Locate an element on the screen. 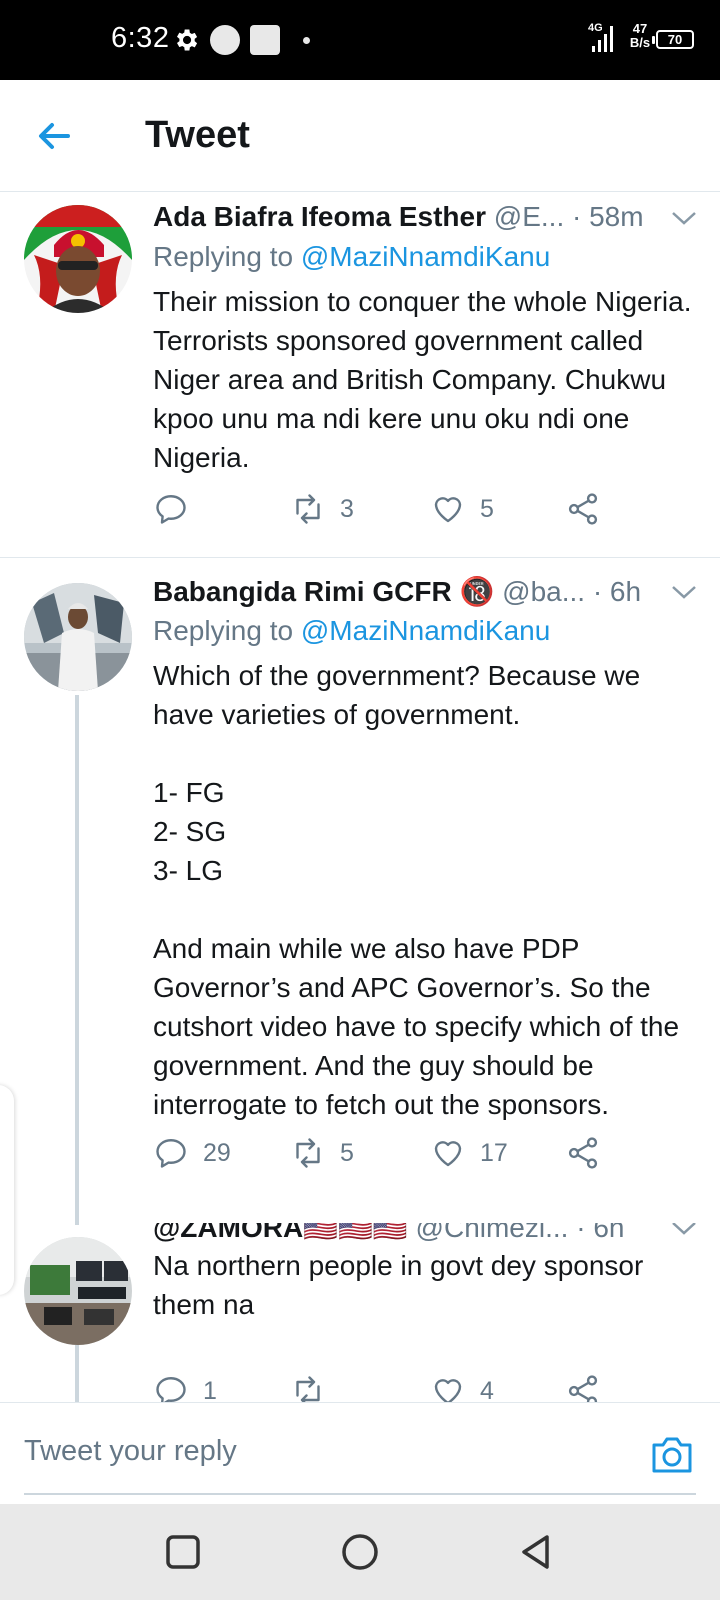 Image resolution: width=720 pixels, height=1600 pixels. retweet-count: 5 is located at coordinates (347, 1152).